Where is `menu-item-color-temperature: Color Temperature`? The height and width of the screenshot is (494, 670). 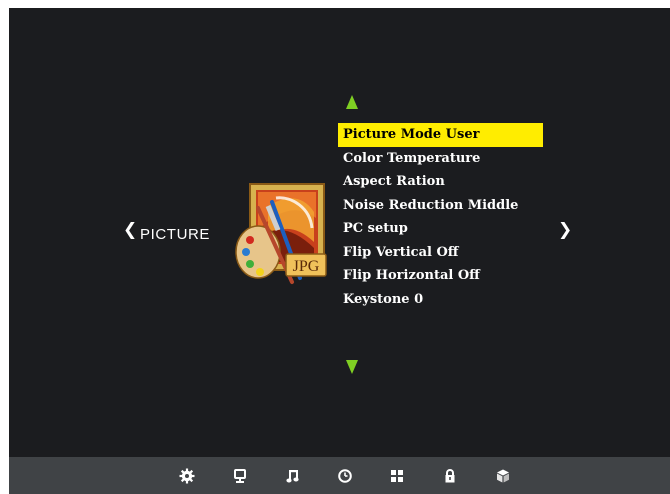 menu-item-color-temperature: Color Temperature is located at coordinates (440, 159).